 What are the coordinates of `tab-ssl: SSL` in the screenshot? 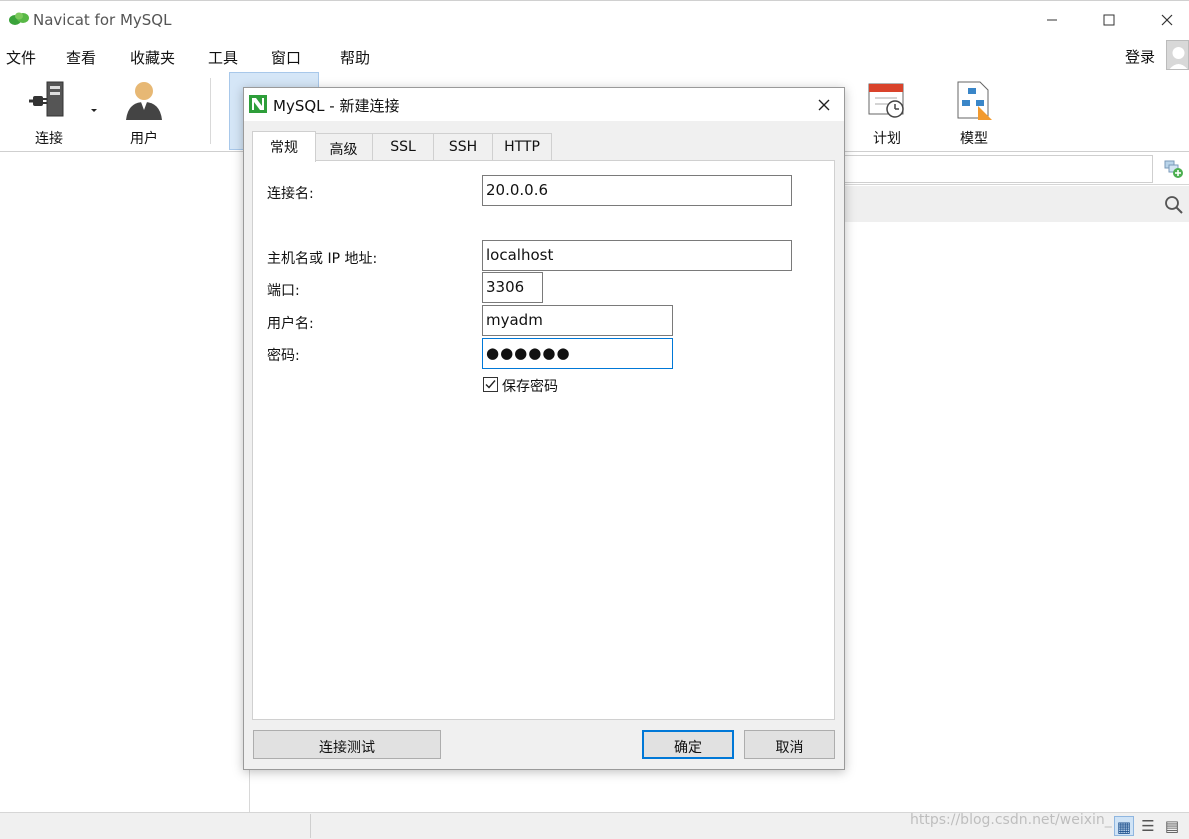 It's located at (403, 147).